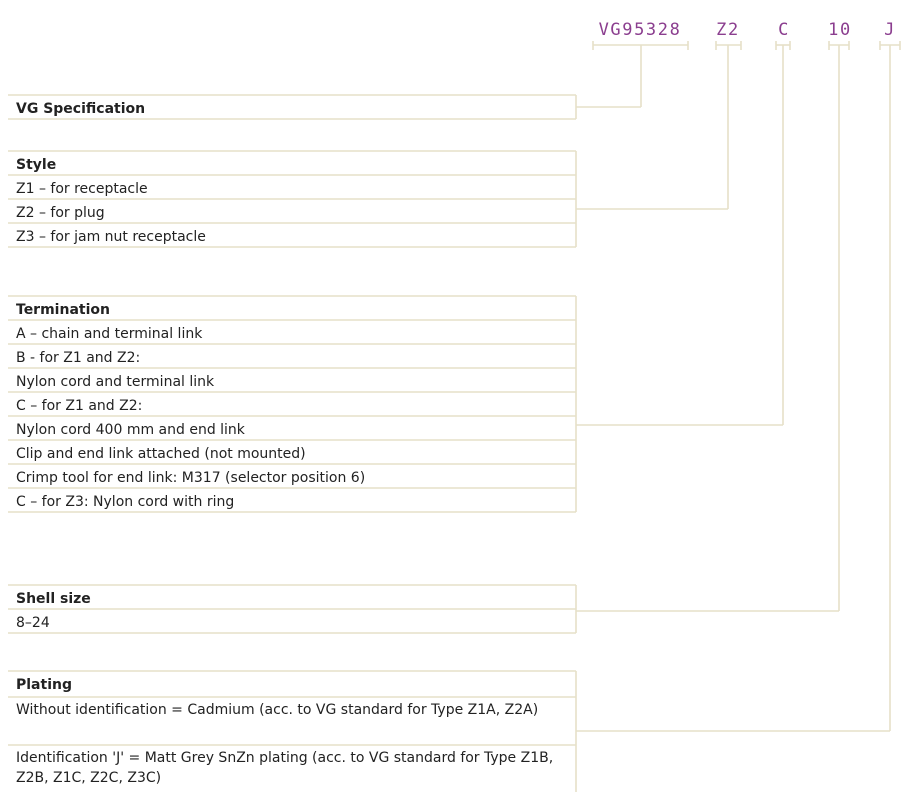 This screenshot has width=911, height=794. I want to click on termination-row: C – for Z1 and Z2:, so click(79, 406).